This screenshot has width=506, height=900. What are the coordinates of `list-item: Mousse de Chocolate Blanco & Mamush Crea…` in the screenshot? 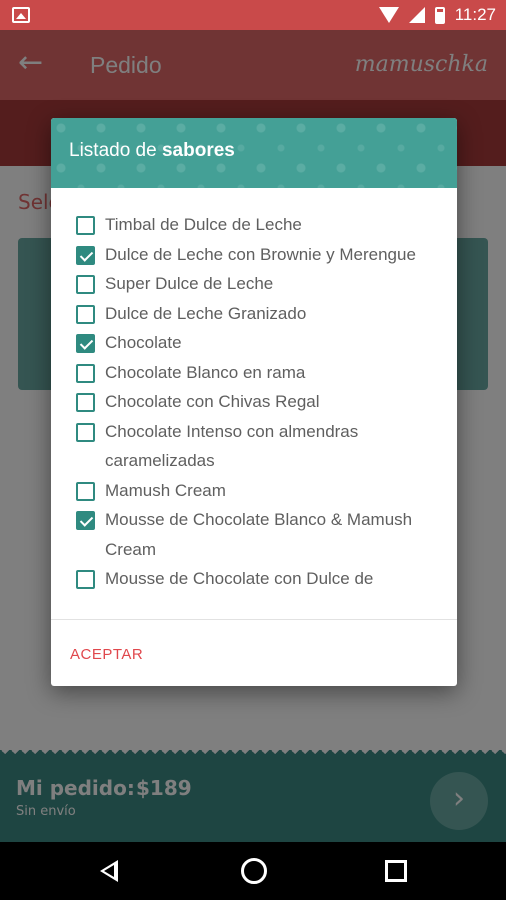 It's located at (254, 534).